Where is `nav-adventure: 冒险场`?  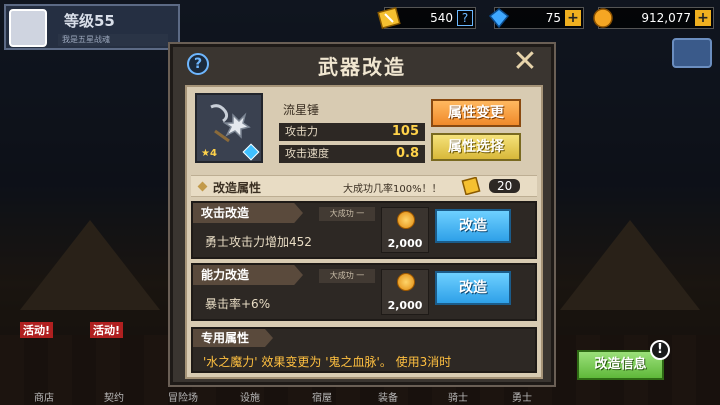 nav-adventure: 冒险场 is located at coordinates (183, 396).